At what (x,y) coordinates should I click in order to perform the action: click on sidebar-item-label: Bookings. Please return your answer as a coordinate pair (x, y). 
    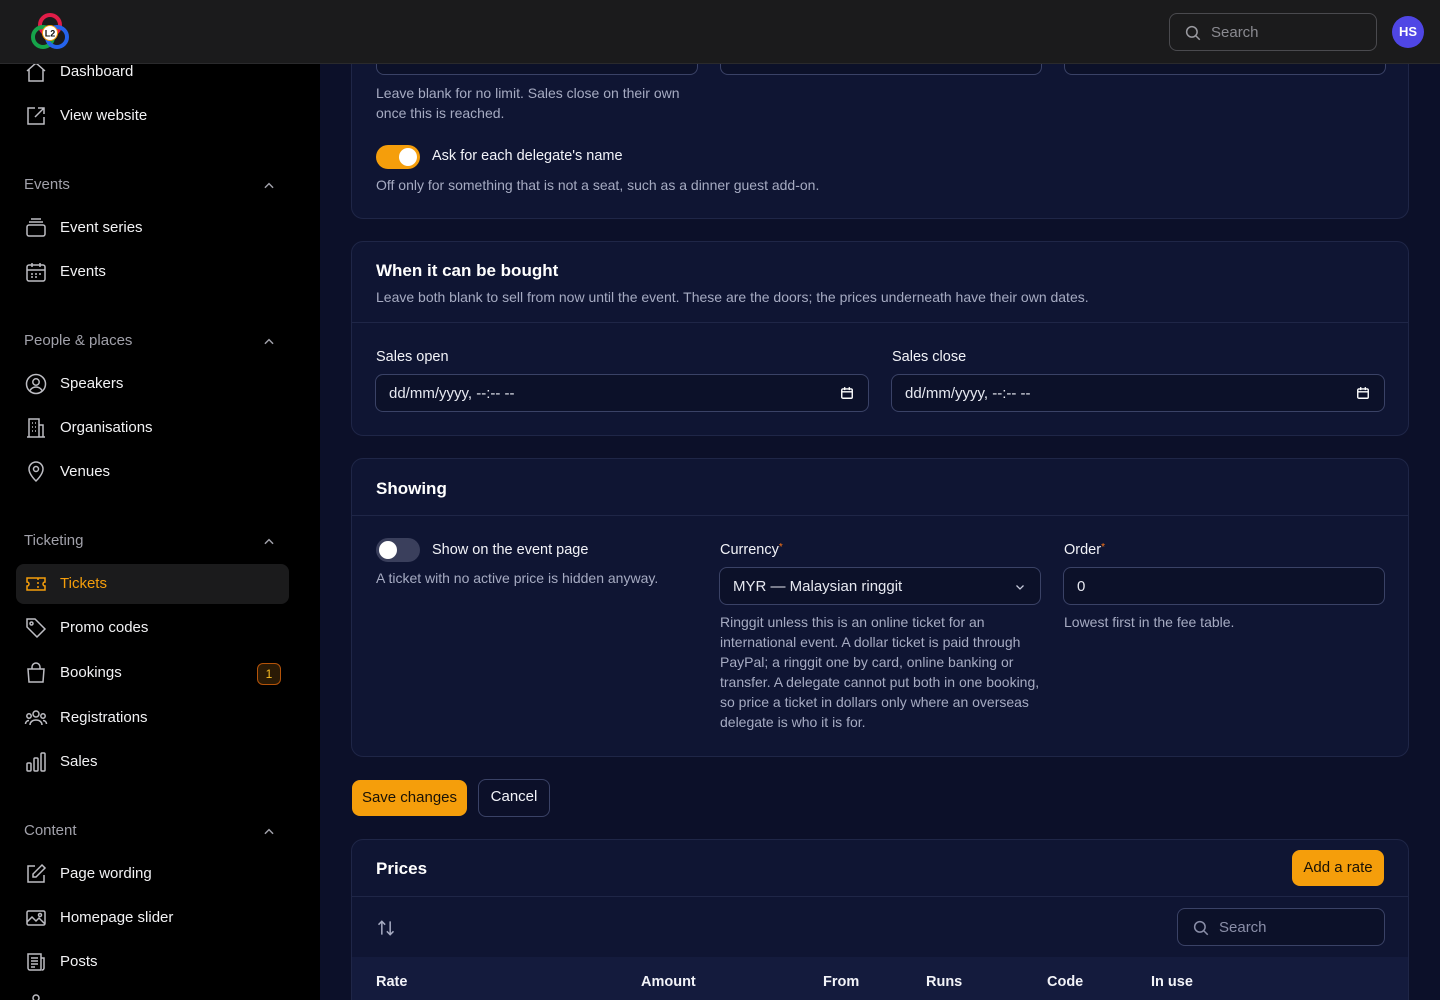
    Looking at the image, I should click on (91, 672).